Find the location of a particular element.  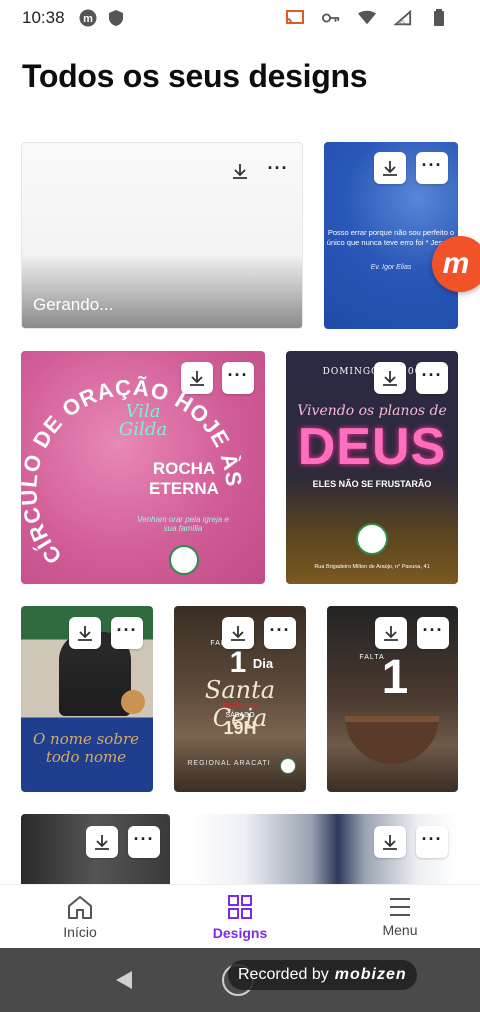

design-card: FALTA ··· 1 is located at coordinates (392, 699).